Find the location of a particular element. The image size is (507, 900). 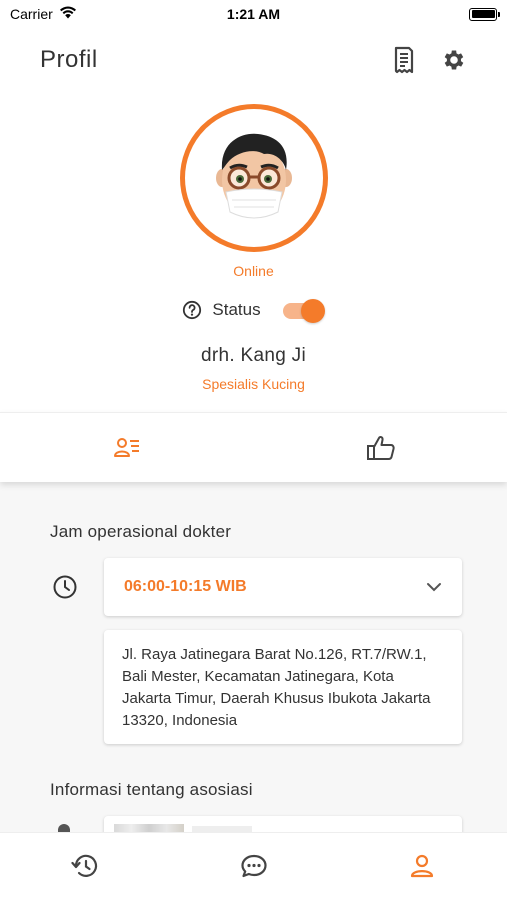

status-row: Status is located at coordinates (253, 310).